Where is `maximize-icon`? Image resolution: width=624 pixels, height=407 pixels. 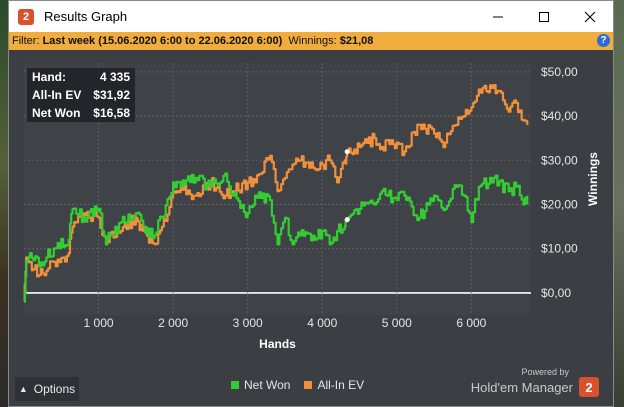
maximize-icon is located at coordinates (544, 16).